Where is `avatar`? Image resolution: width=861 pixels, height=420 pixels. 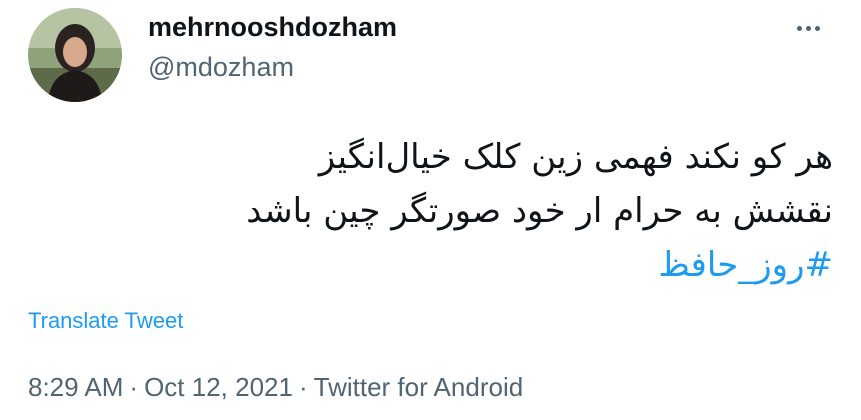 avatar is located at coordinates (75, 55).